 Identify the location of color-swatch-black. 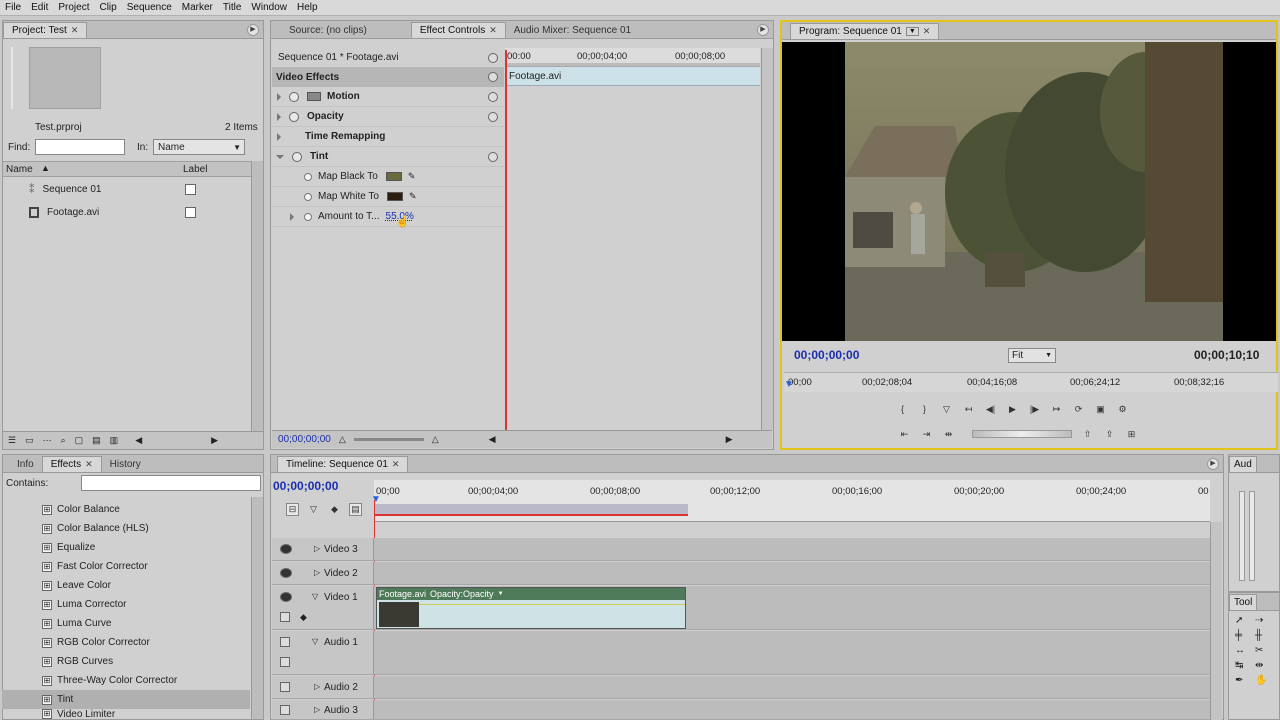
(393, 176).